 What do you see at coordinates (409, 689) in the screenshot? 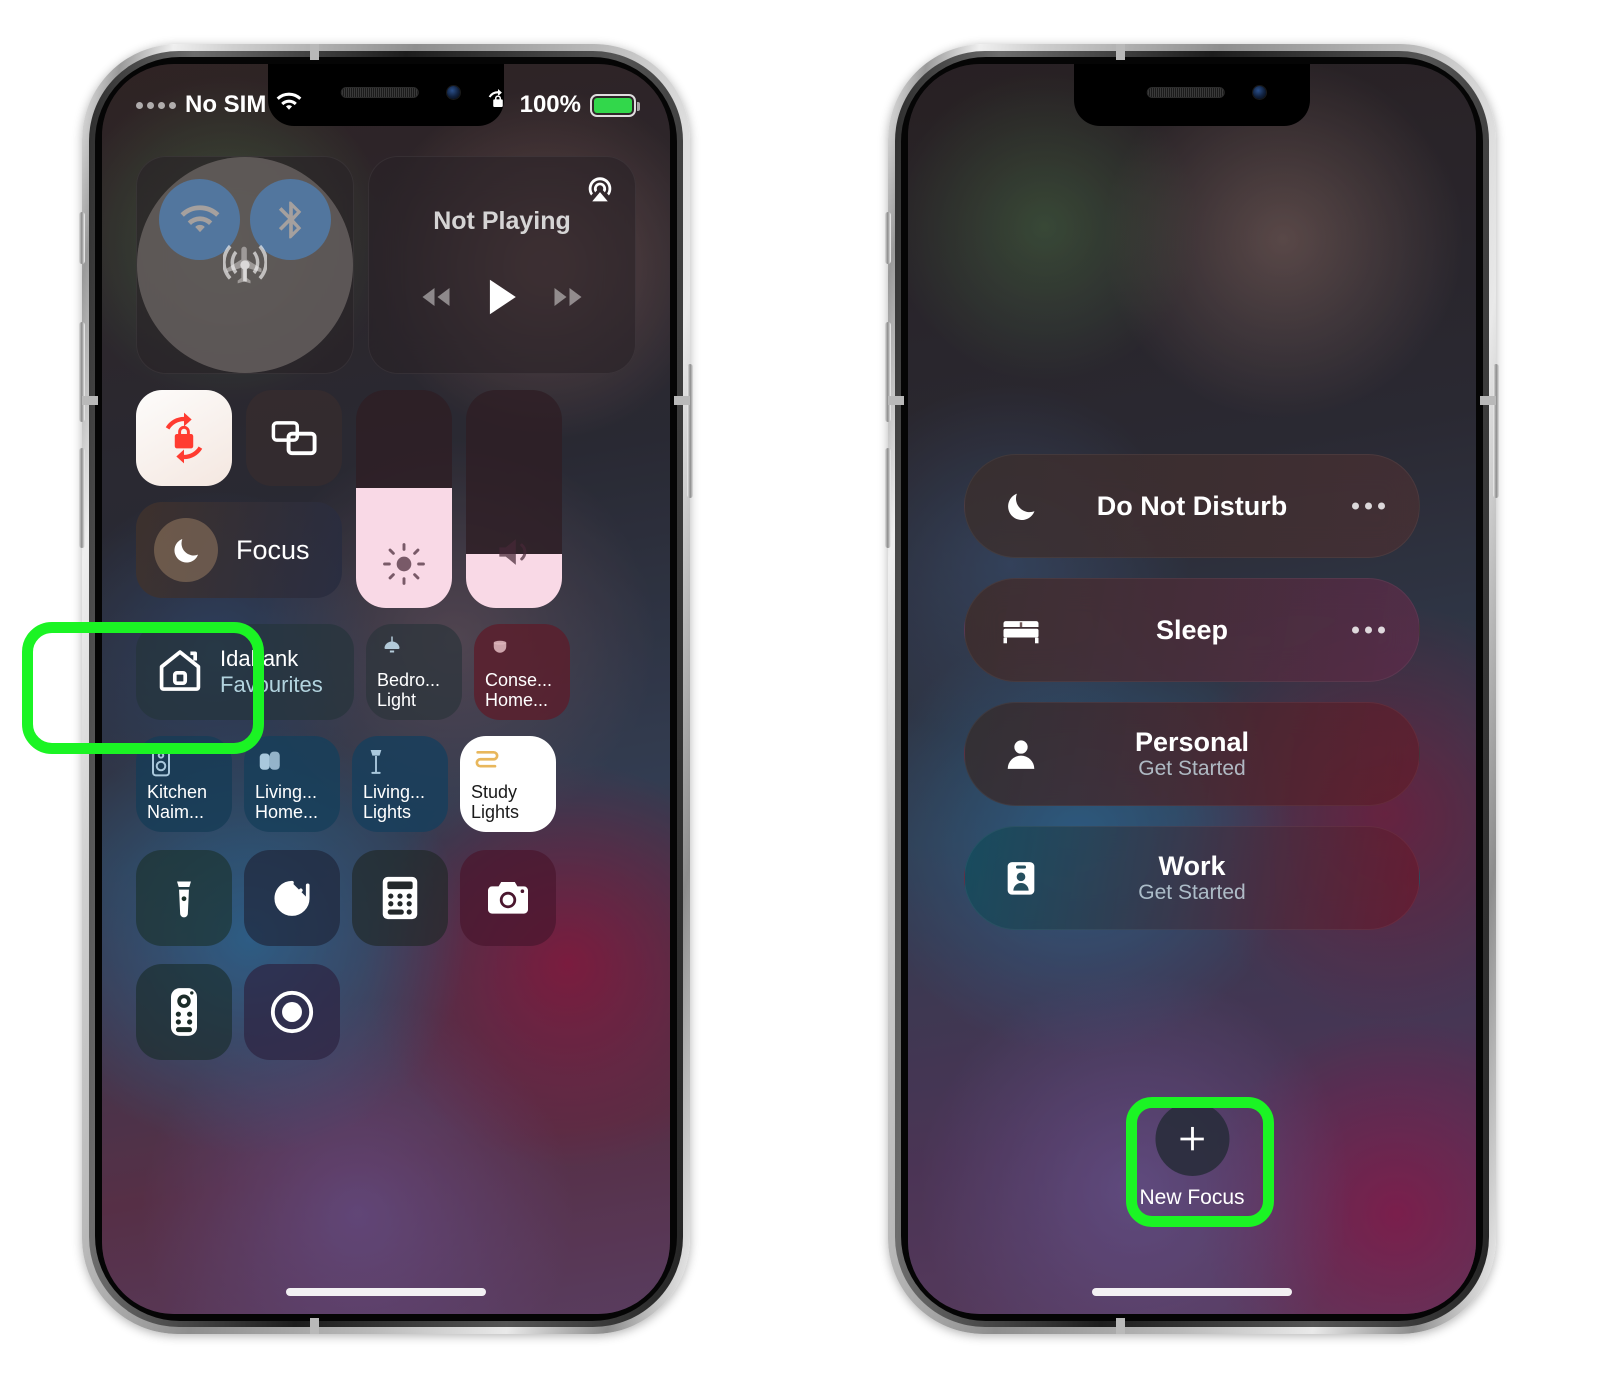
I see `home-accessory-label: Bedro... Light` at bounding box center [409, 689].